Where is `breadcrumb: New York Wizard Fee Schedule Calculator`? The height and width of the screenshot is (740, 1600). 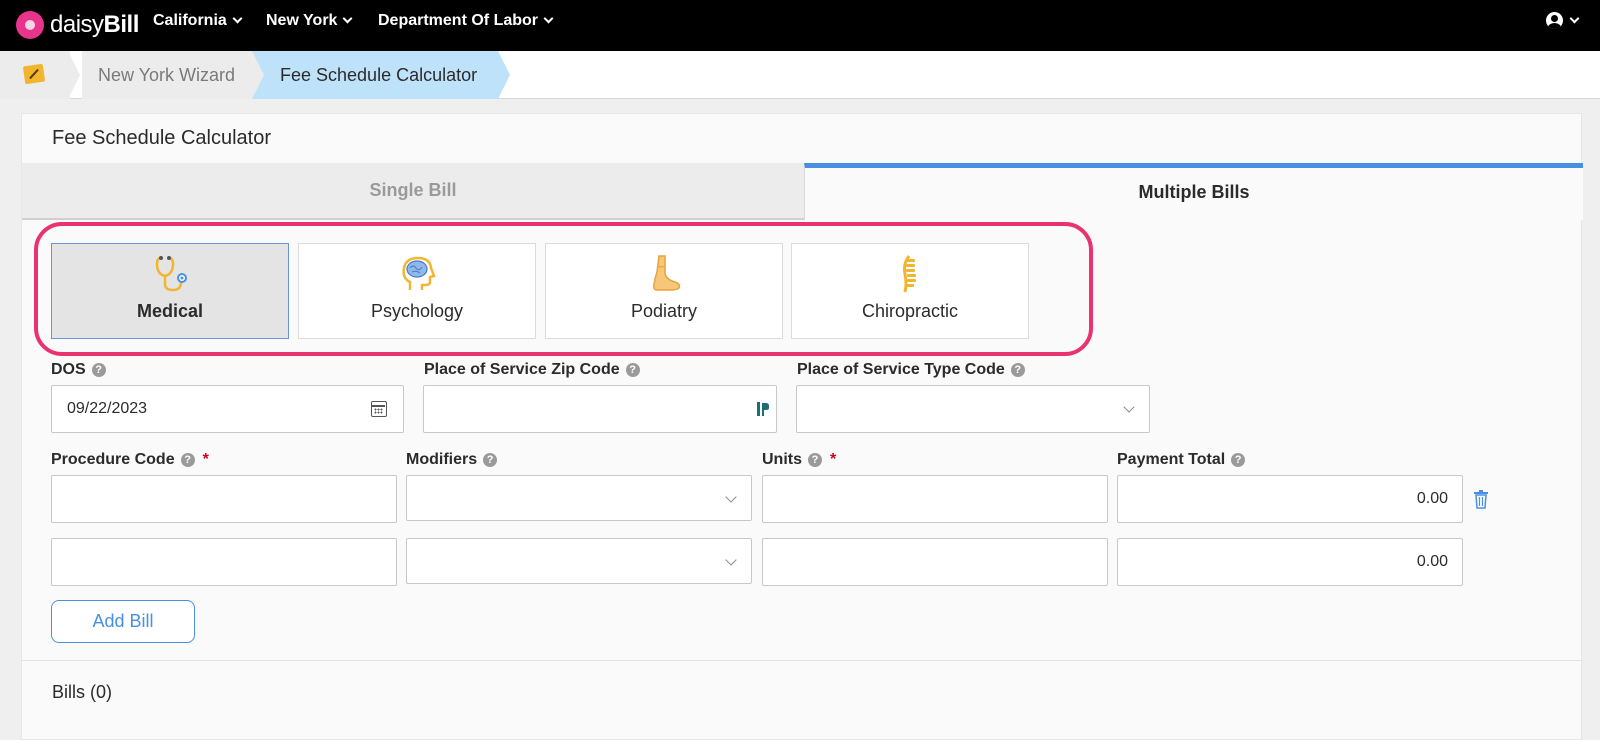
breadcrumb: New York Wizard Fee Schedule Calculator is located at coordinates (800, 75).